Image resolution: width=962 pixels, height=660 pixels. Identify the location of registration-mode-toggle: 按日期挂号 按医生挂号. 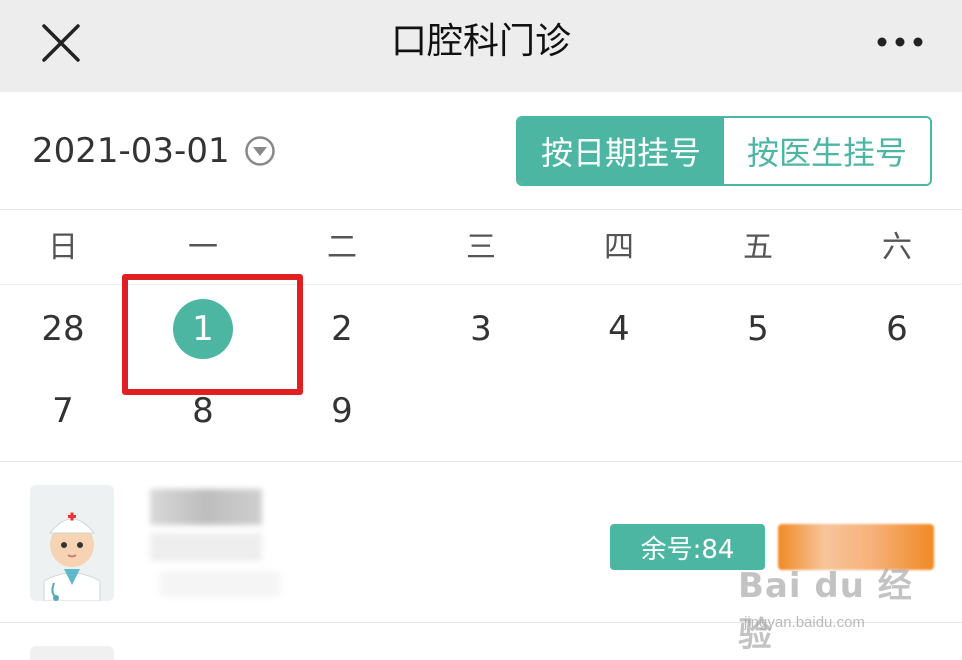
(724, 151).